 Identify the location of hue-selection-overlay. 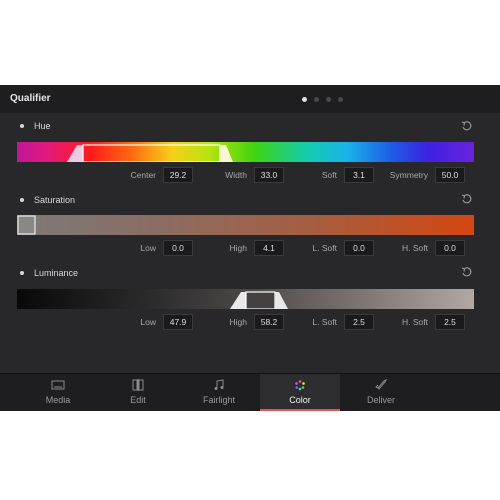
(150, 153).